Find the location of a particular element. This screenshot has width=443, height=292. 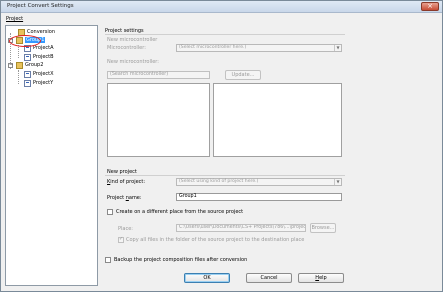

tree-project-y: ProjectY is located at coordinates (38, 83).